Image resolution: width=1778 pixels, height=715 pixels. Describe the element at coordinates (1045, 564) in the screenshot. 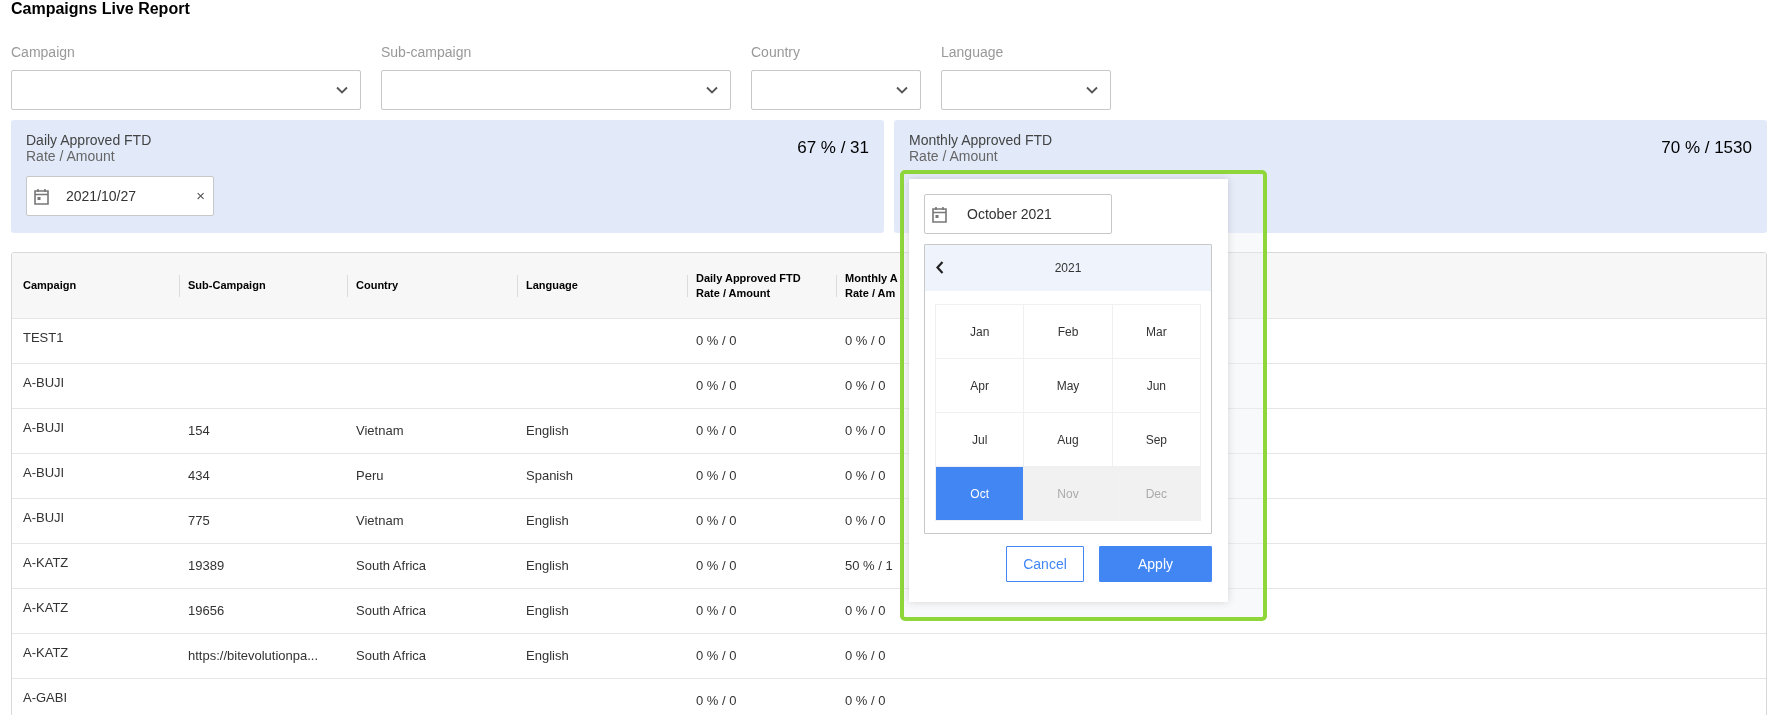

I see `cancel-button: Cancel` at that location.